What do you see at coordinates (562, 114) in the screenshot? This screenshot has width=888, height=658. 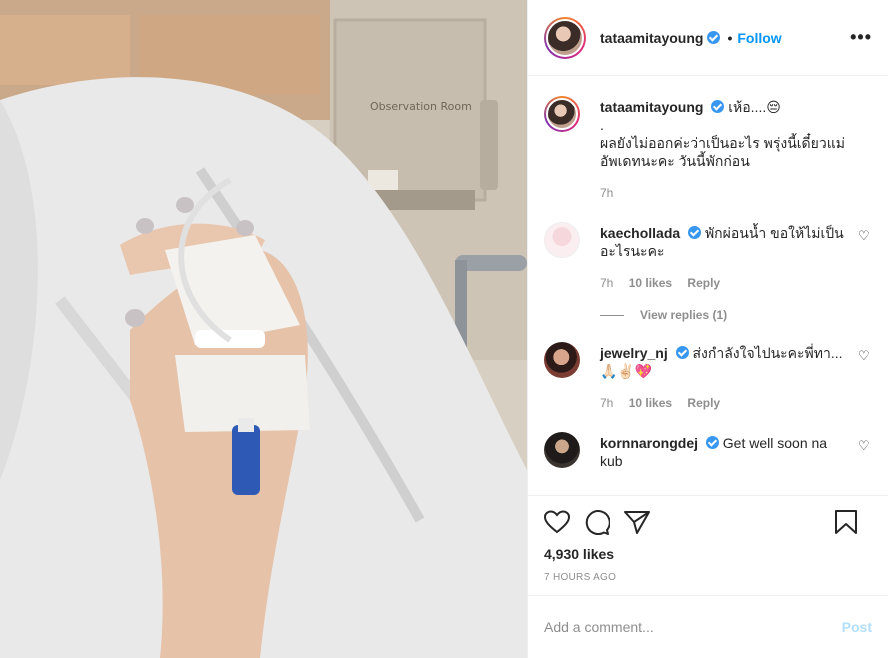 I see `caption-avatar` at bounding box center [562, 114].